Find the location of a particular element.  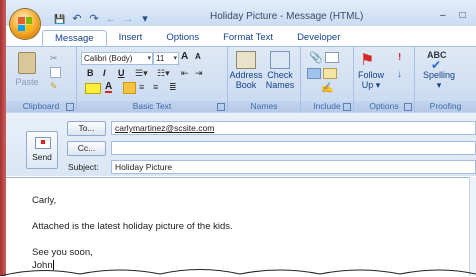

numbering-icon: ☷▾ is located at coordinates (163, 73).